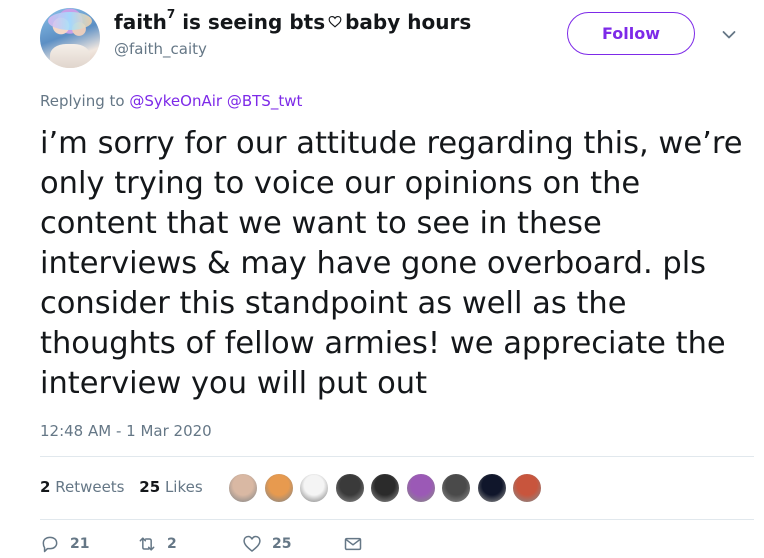 This screenshot has width=764, height=558. Describe the element at coordinates (64, 544) in the screenshot. I see `reply-action: 21` at that location.